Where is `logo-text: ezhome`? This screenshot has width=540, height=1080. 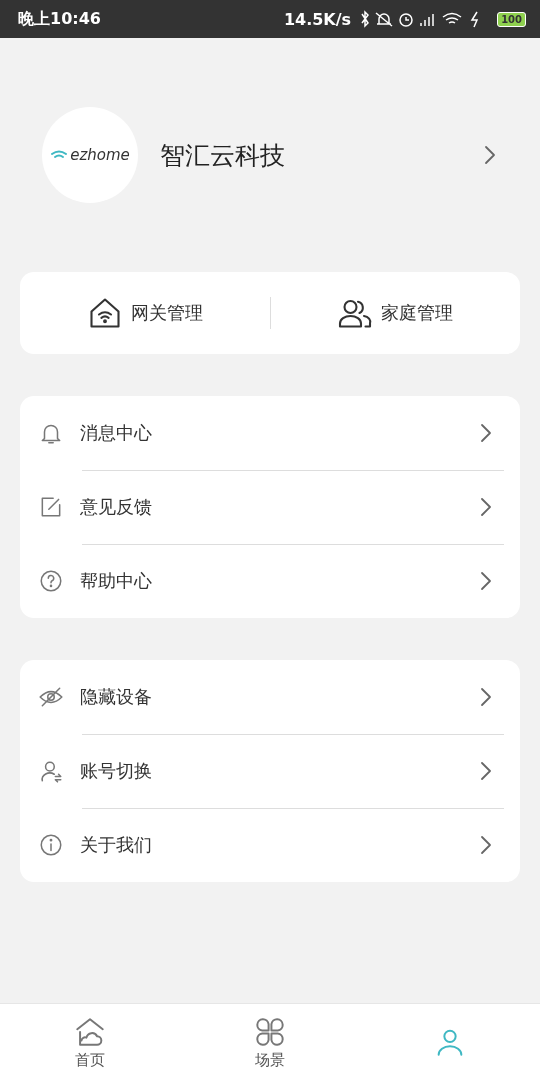 logo-text: ezhome is located at coordinates (100, 155).